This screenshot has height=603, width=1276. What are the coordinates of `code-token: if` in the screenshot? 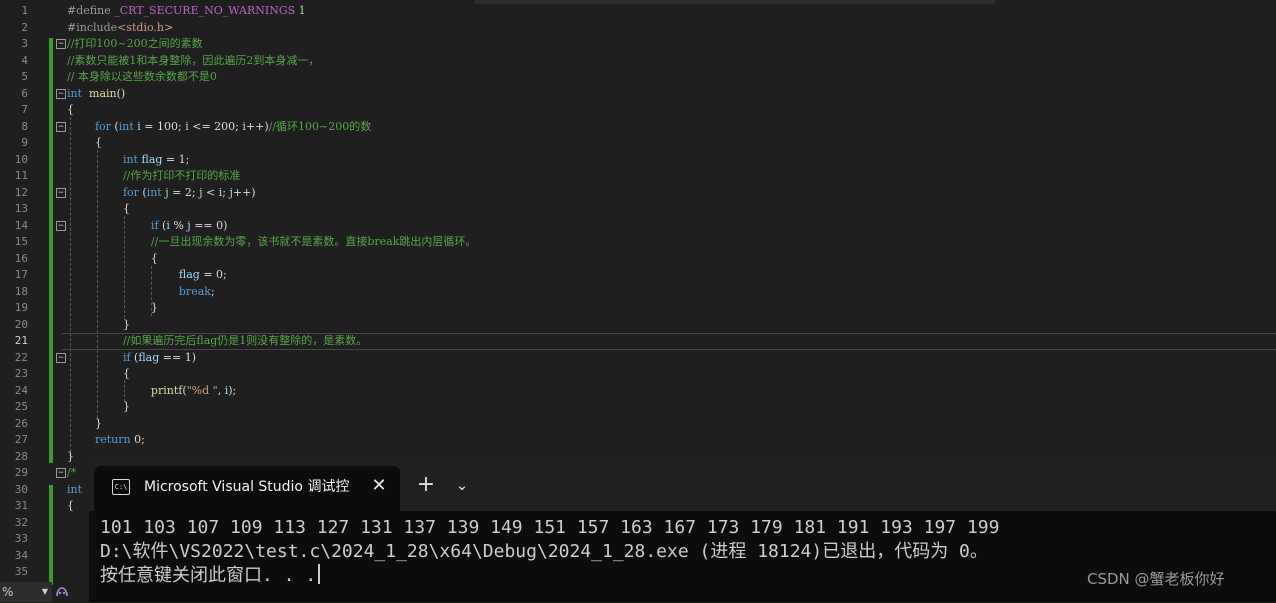 It's located at (154, 225).